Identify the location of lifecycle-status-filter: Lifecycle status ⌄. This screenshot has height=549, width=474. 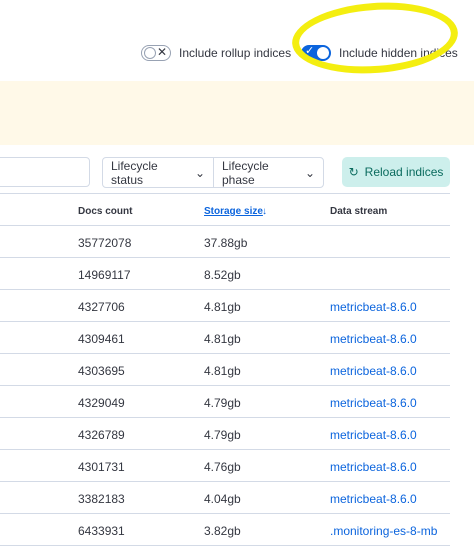
(158, 172).